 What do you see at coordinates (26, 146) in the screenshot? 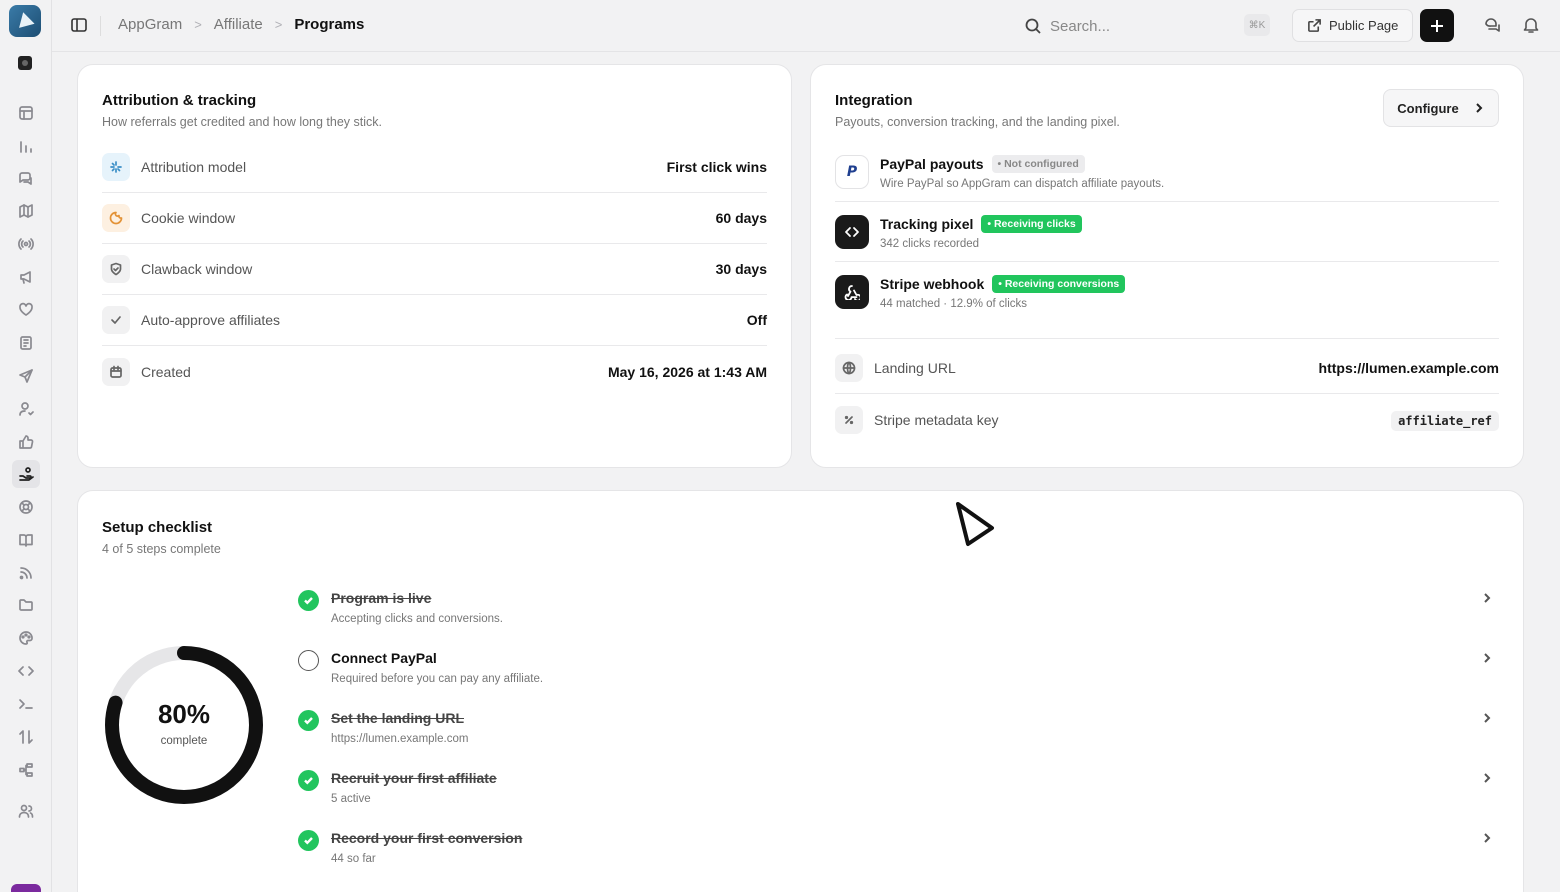
I see `analytics-icon` at bounding box center [26, 146].